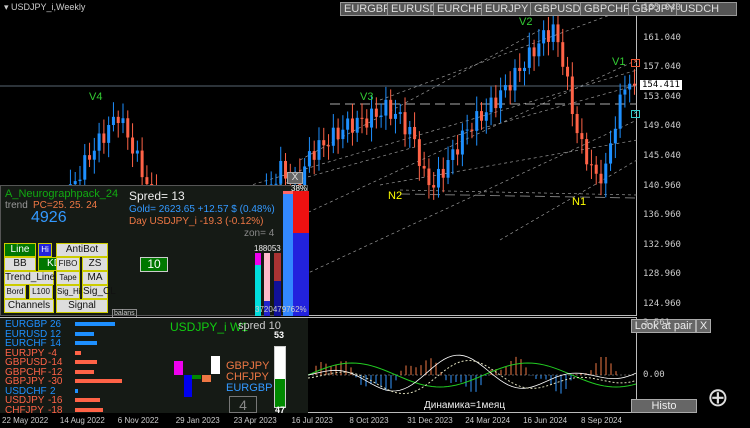  What do you see at coordinates (312, 420) in the screenshot?
I see `date-tick: 16 Jul 2023` at bounding box center [312, 420].